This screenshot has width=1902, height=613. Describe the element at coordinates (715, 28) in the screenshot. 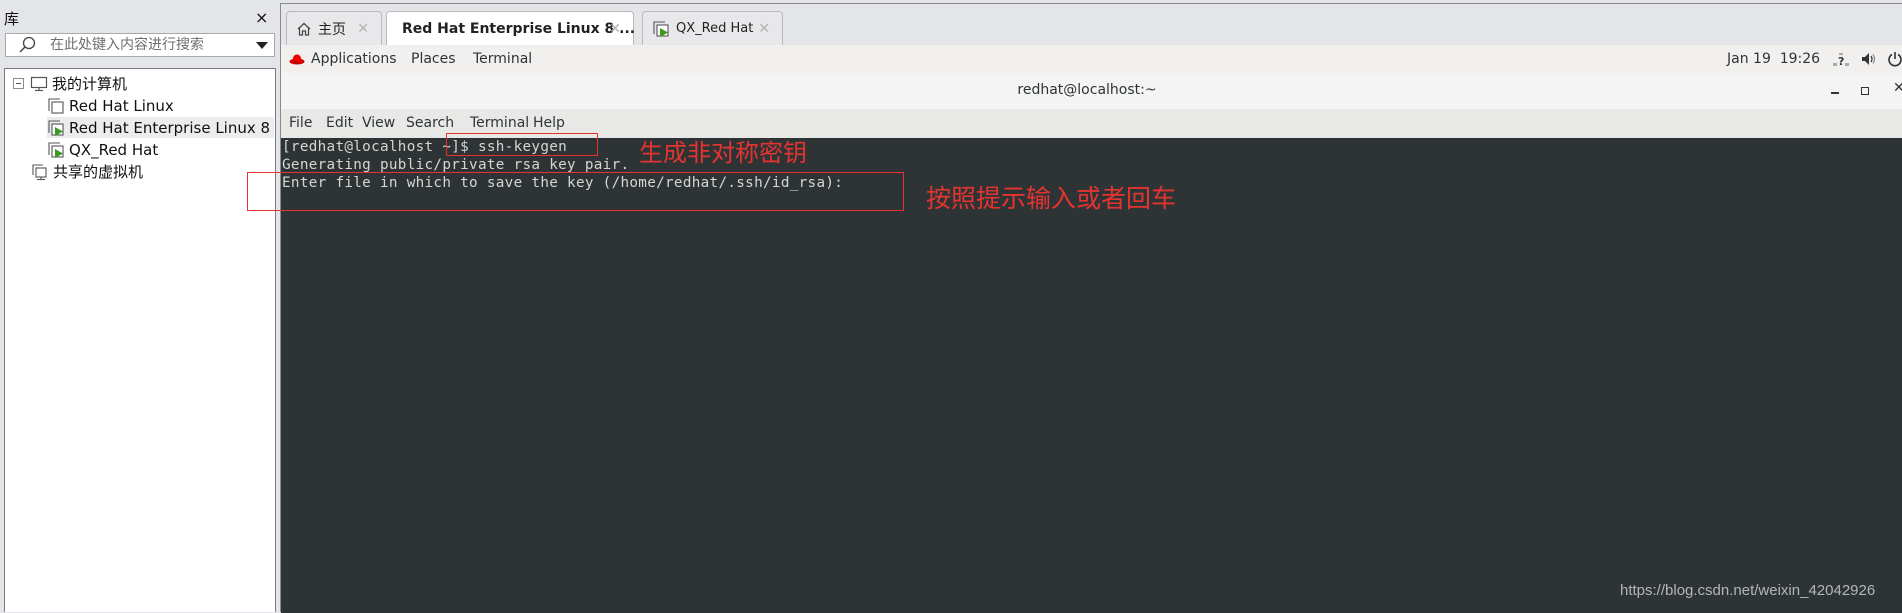

I see `tab-label: QX_Red Hat` at that location.